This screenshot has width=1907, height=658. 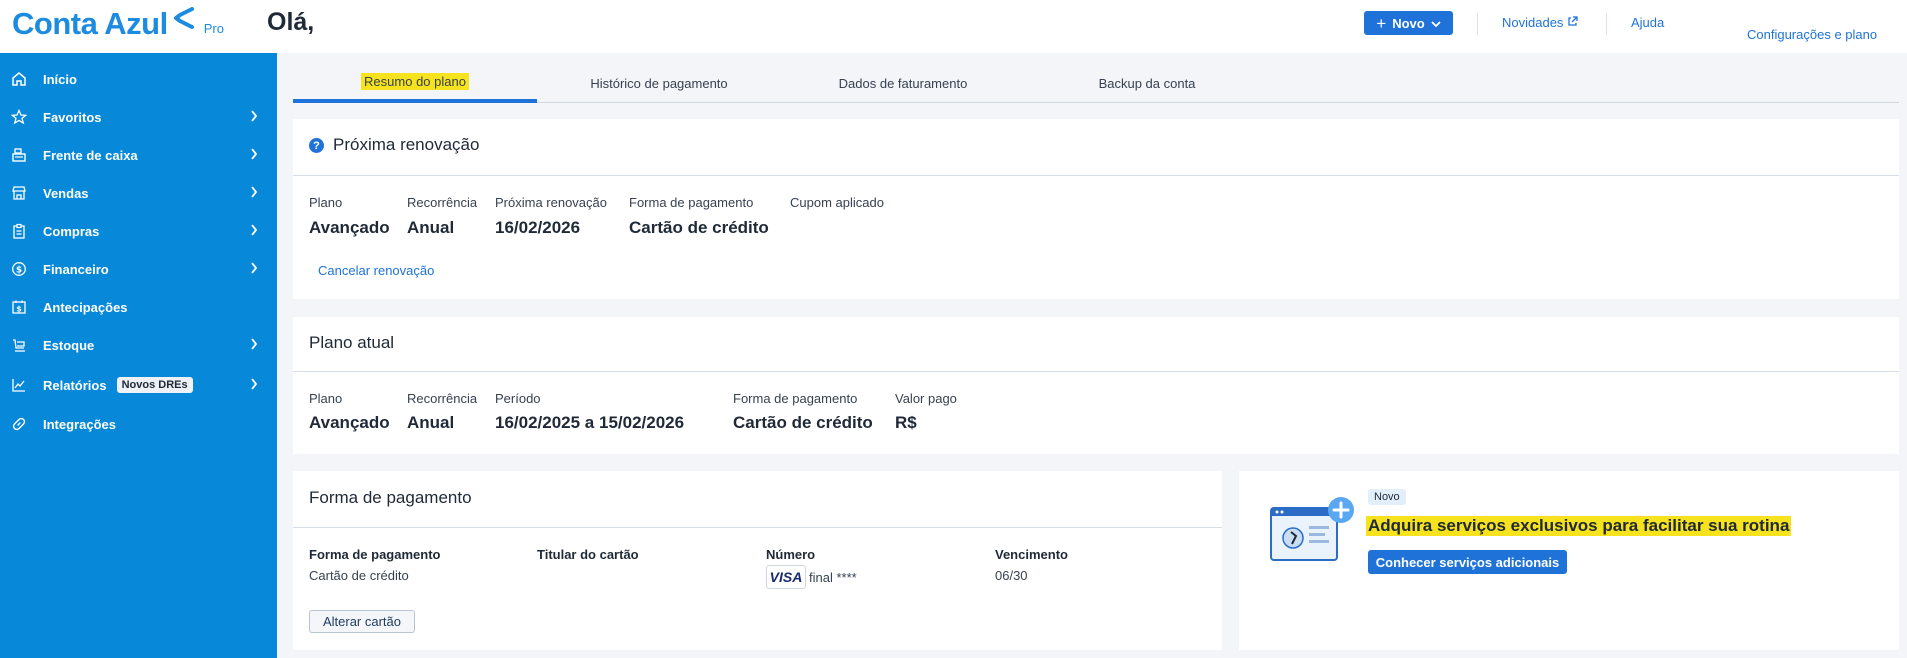 What do you see at coordinates (833, 577) in the screenshot?
I see `card-number-text: final ****` at bounding box center [833, 577].